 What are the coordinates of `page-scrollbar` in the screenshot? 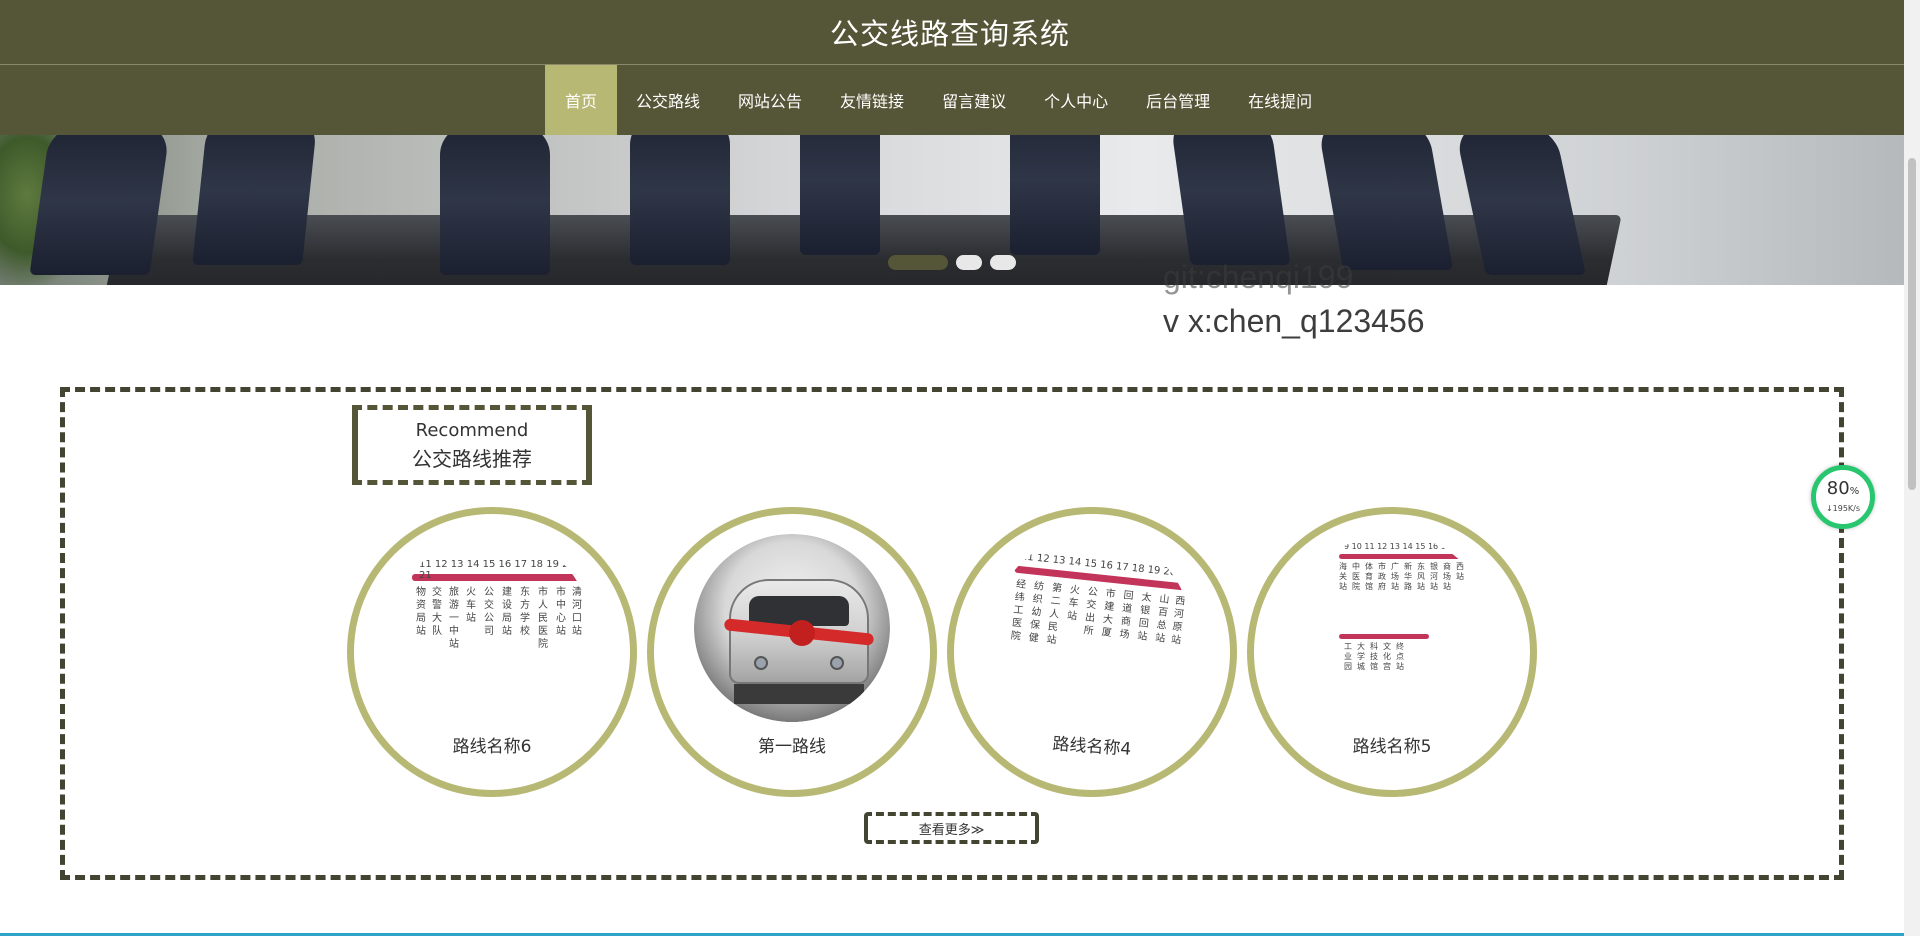 It's located at (1912, 468).